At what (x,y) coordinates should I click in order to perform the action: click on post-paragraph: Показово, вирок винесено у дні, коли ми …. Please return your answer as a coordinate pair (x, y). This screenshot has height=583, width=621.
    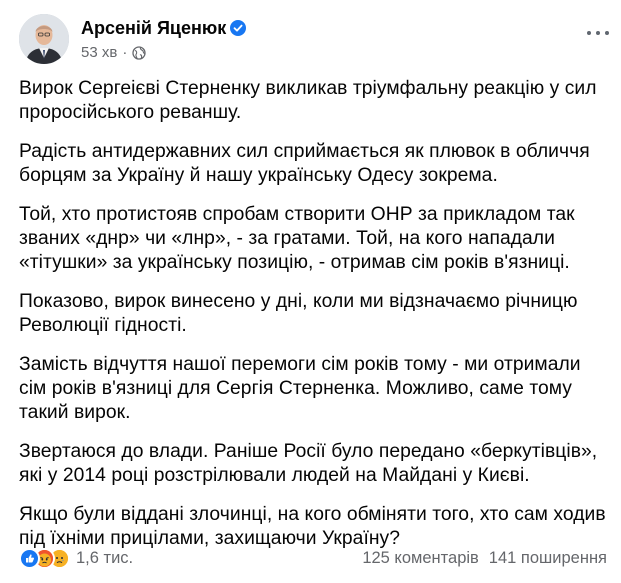
    Looking at the image, I should click on (298, 313).